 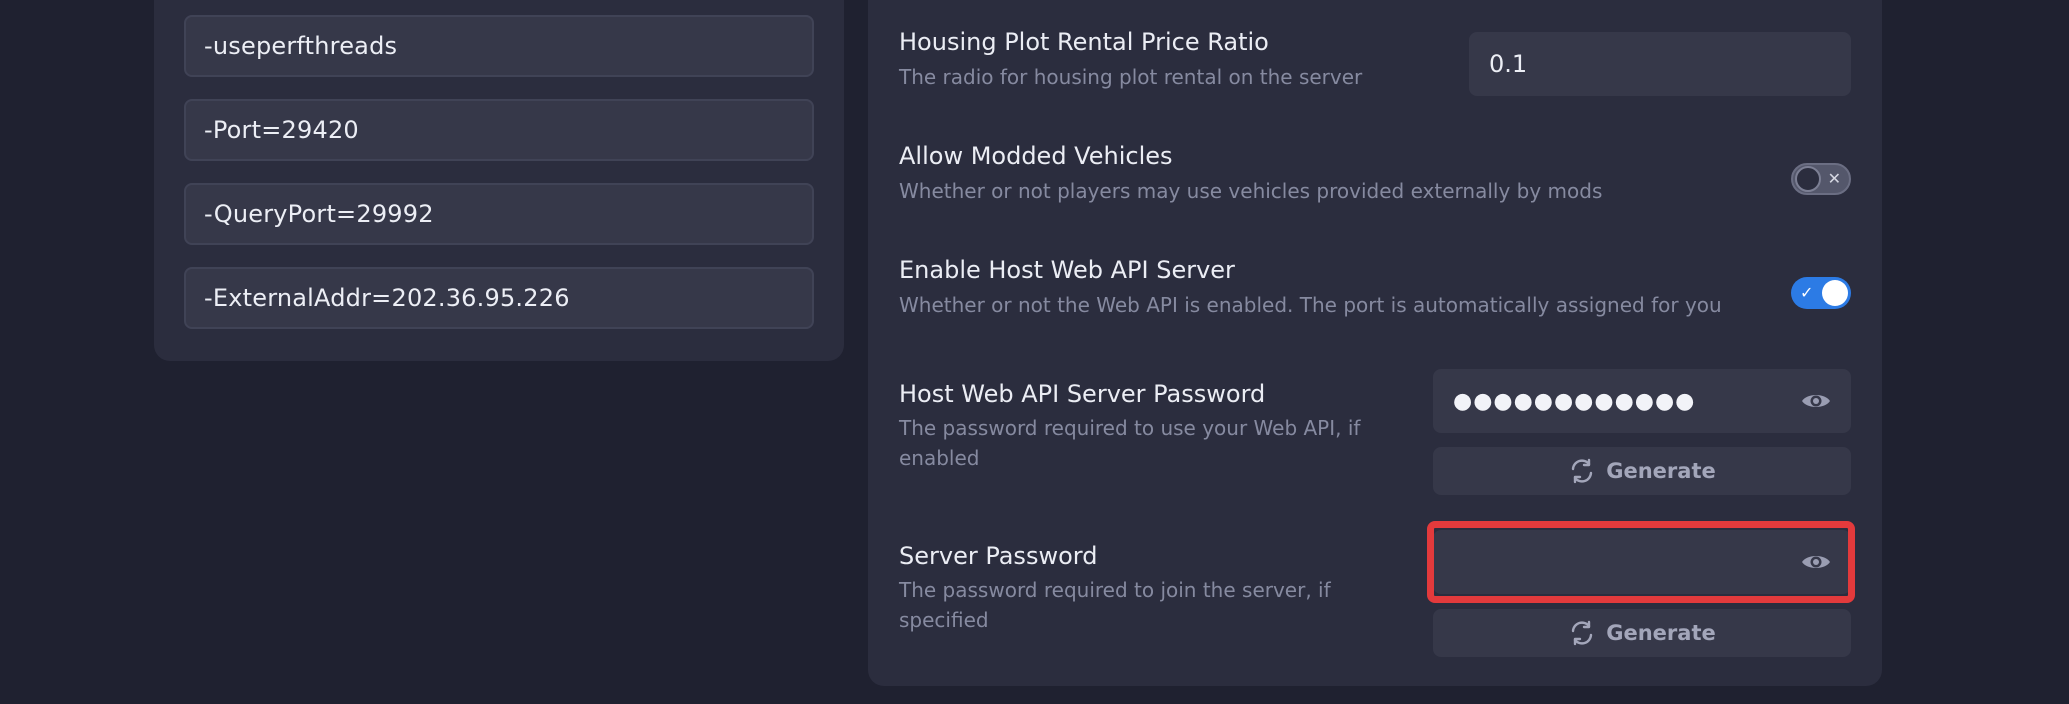 I want to click on web-api-generate-button: Generate, so click(x=1642, y=471).